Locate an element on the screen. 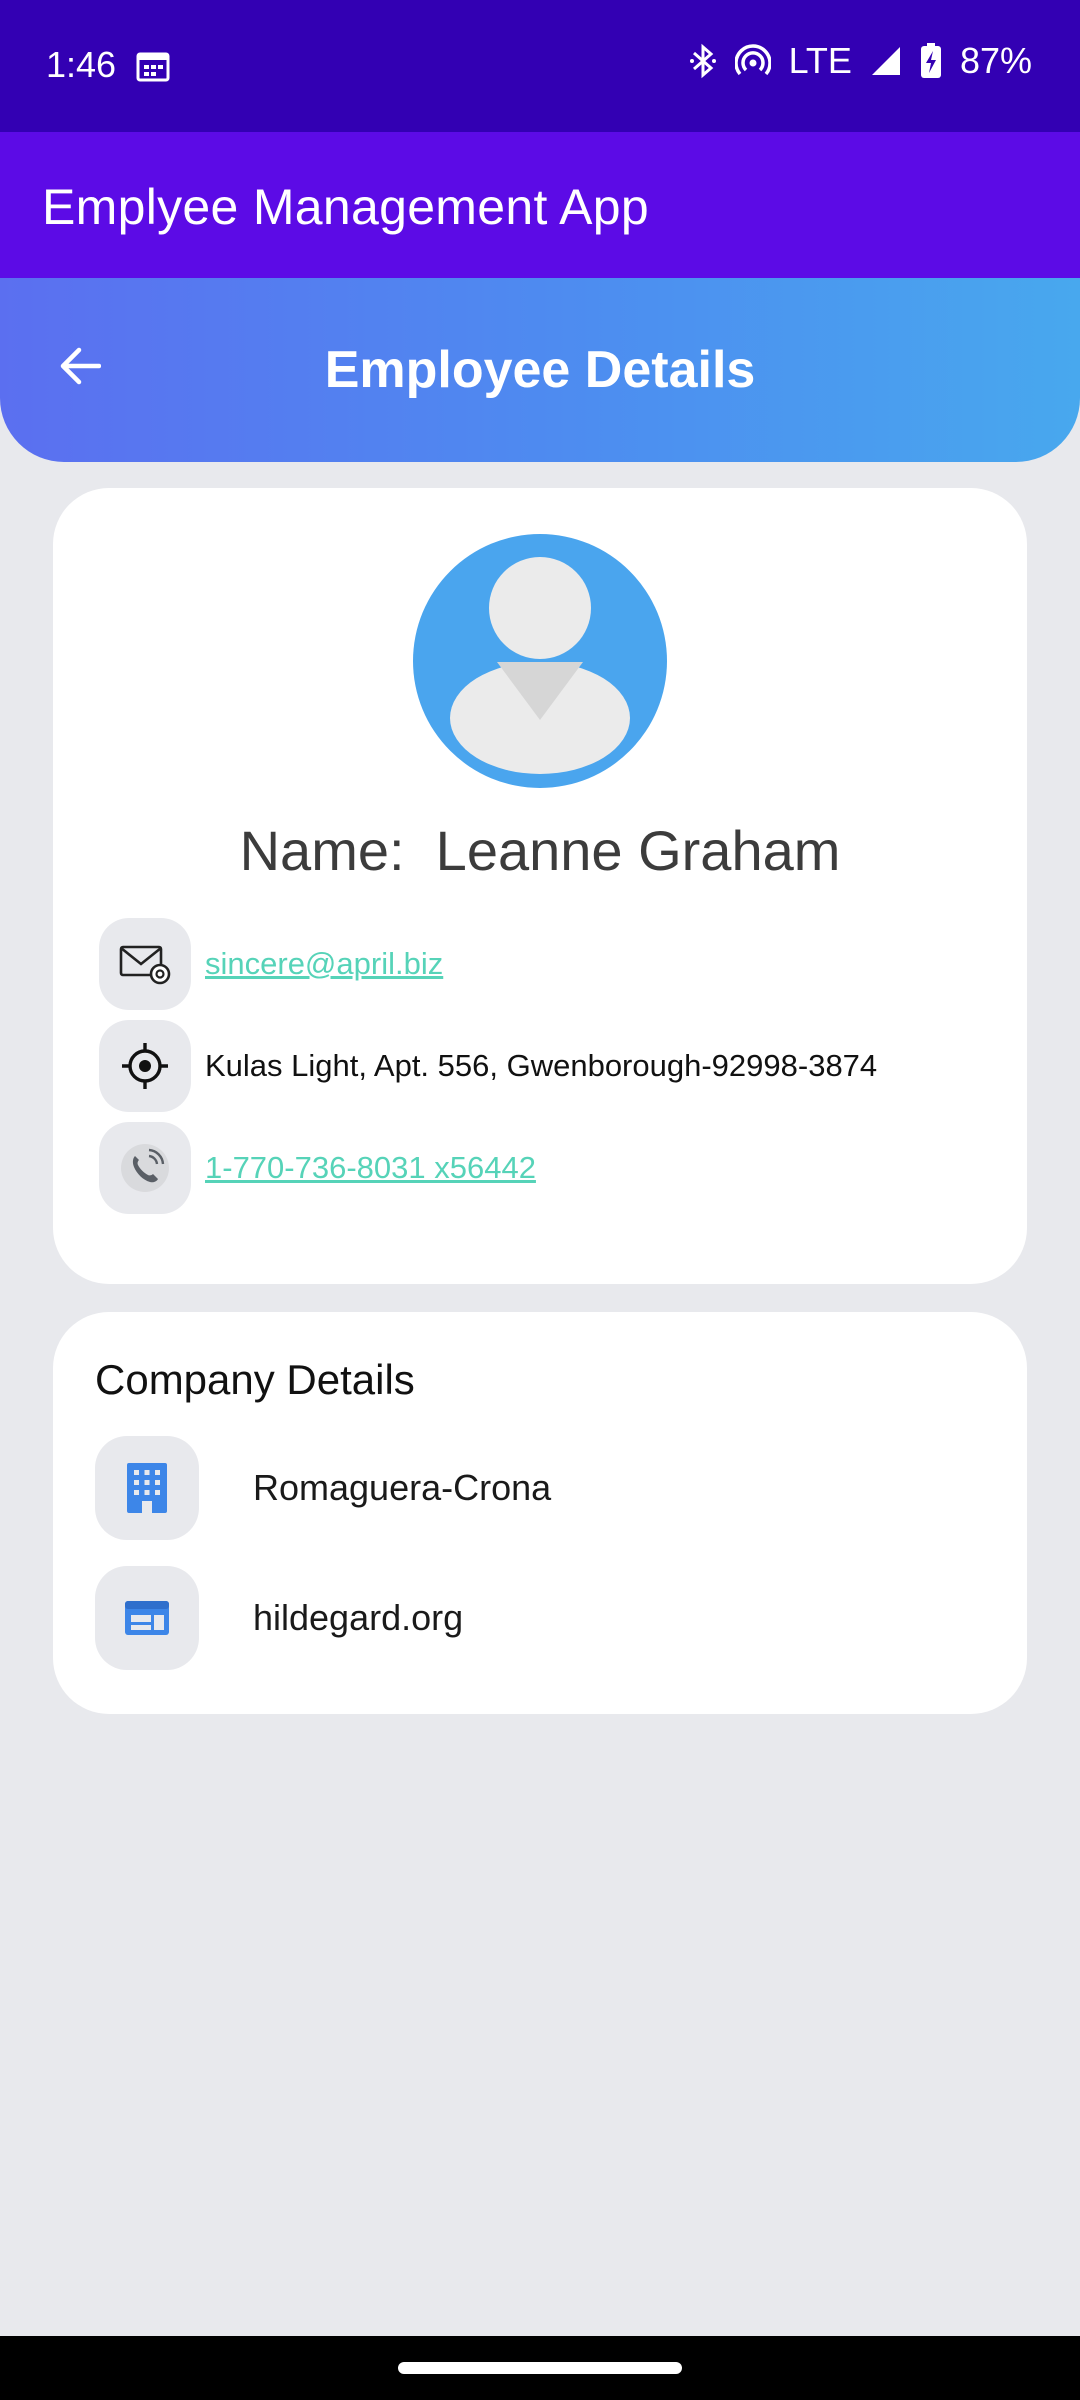  home-gesture-handle is located at coordinates (540, 2368).